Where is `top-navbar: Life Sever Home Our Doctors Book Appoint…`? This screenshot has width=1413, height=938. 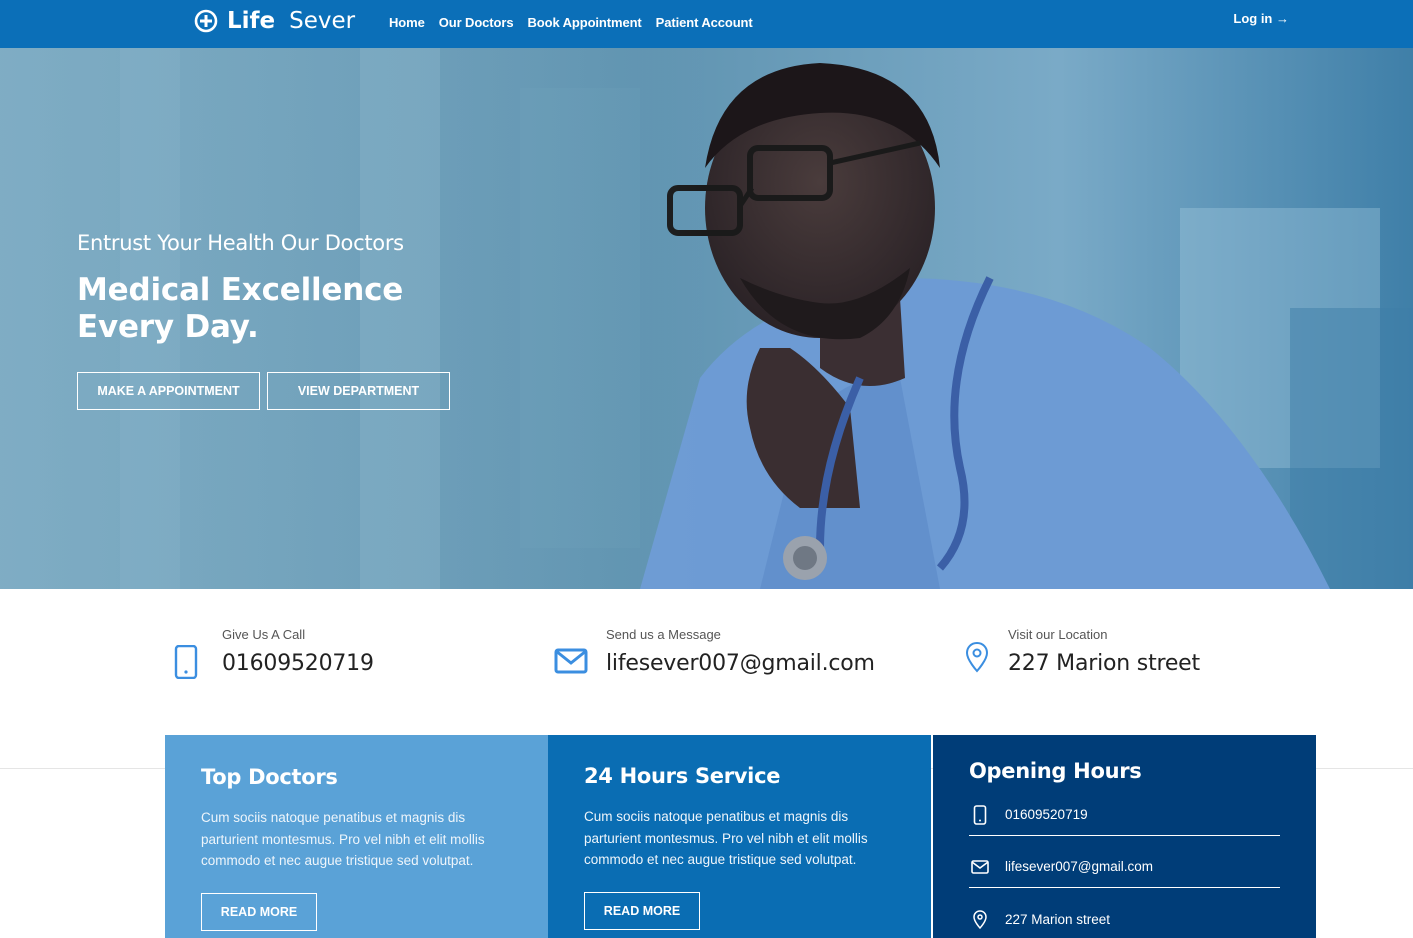 top-navbar: Life Sever Home Our Doctors Book Appoint… is located at coordinates (706, 24).